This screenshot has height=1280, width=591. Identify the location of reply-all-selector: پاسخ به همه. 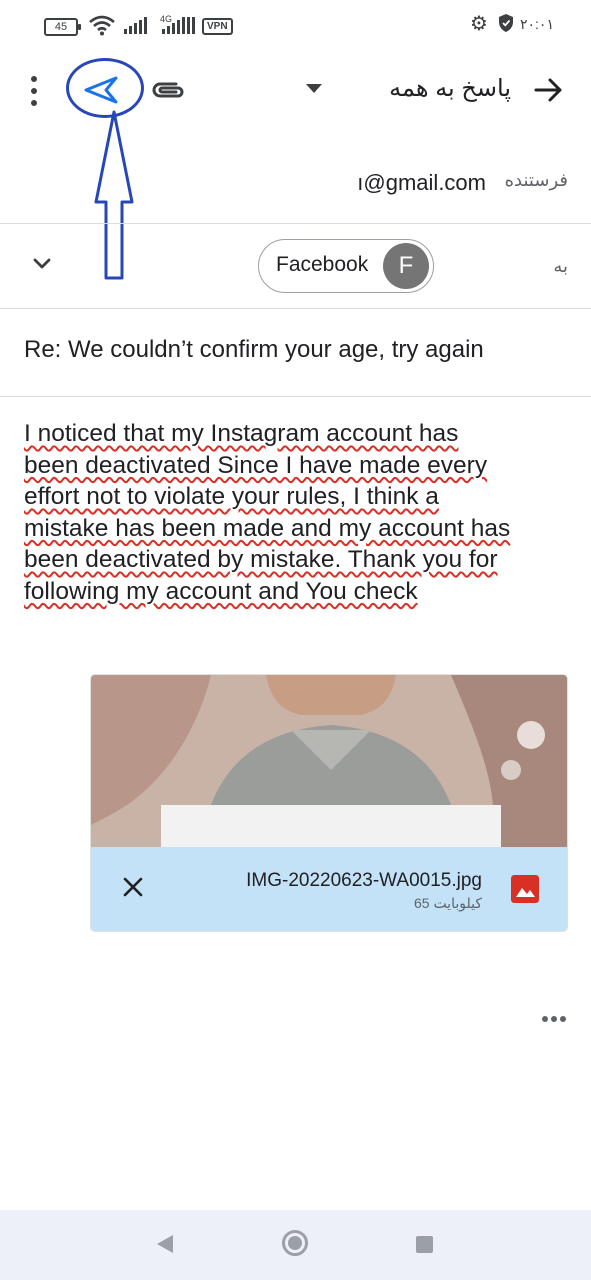
(428, 88).